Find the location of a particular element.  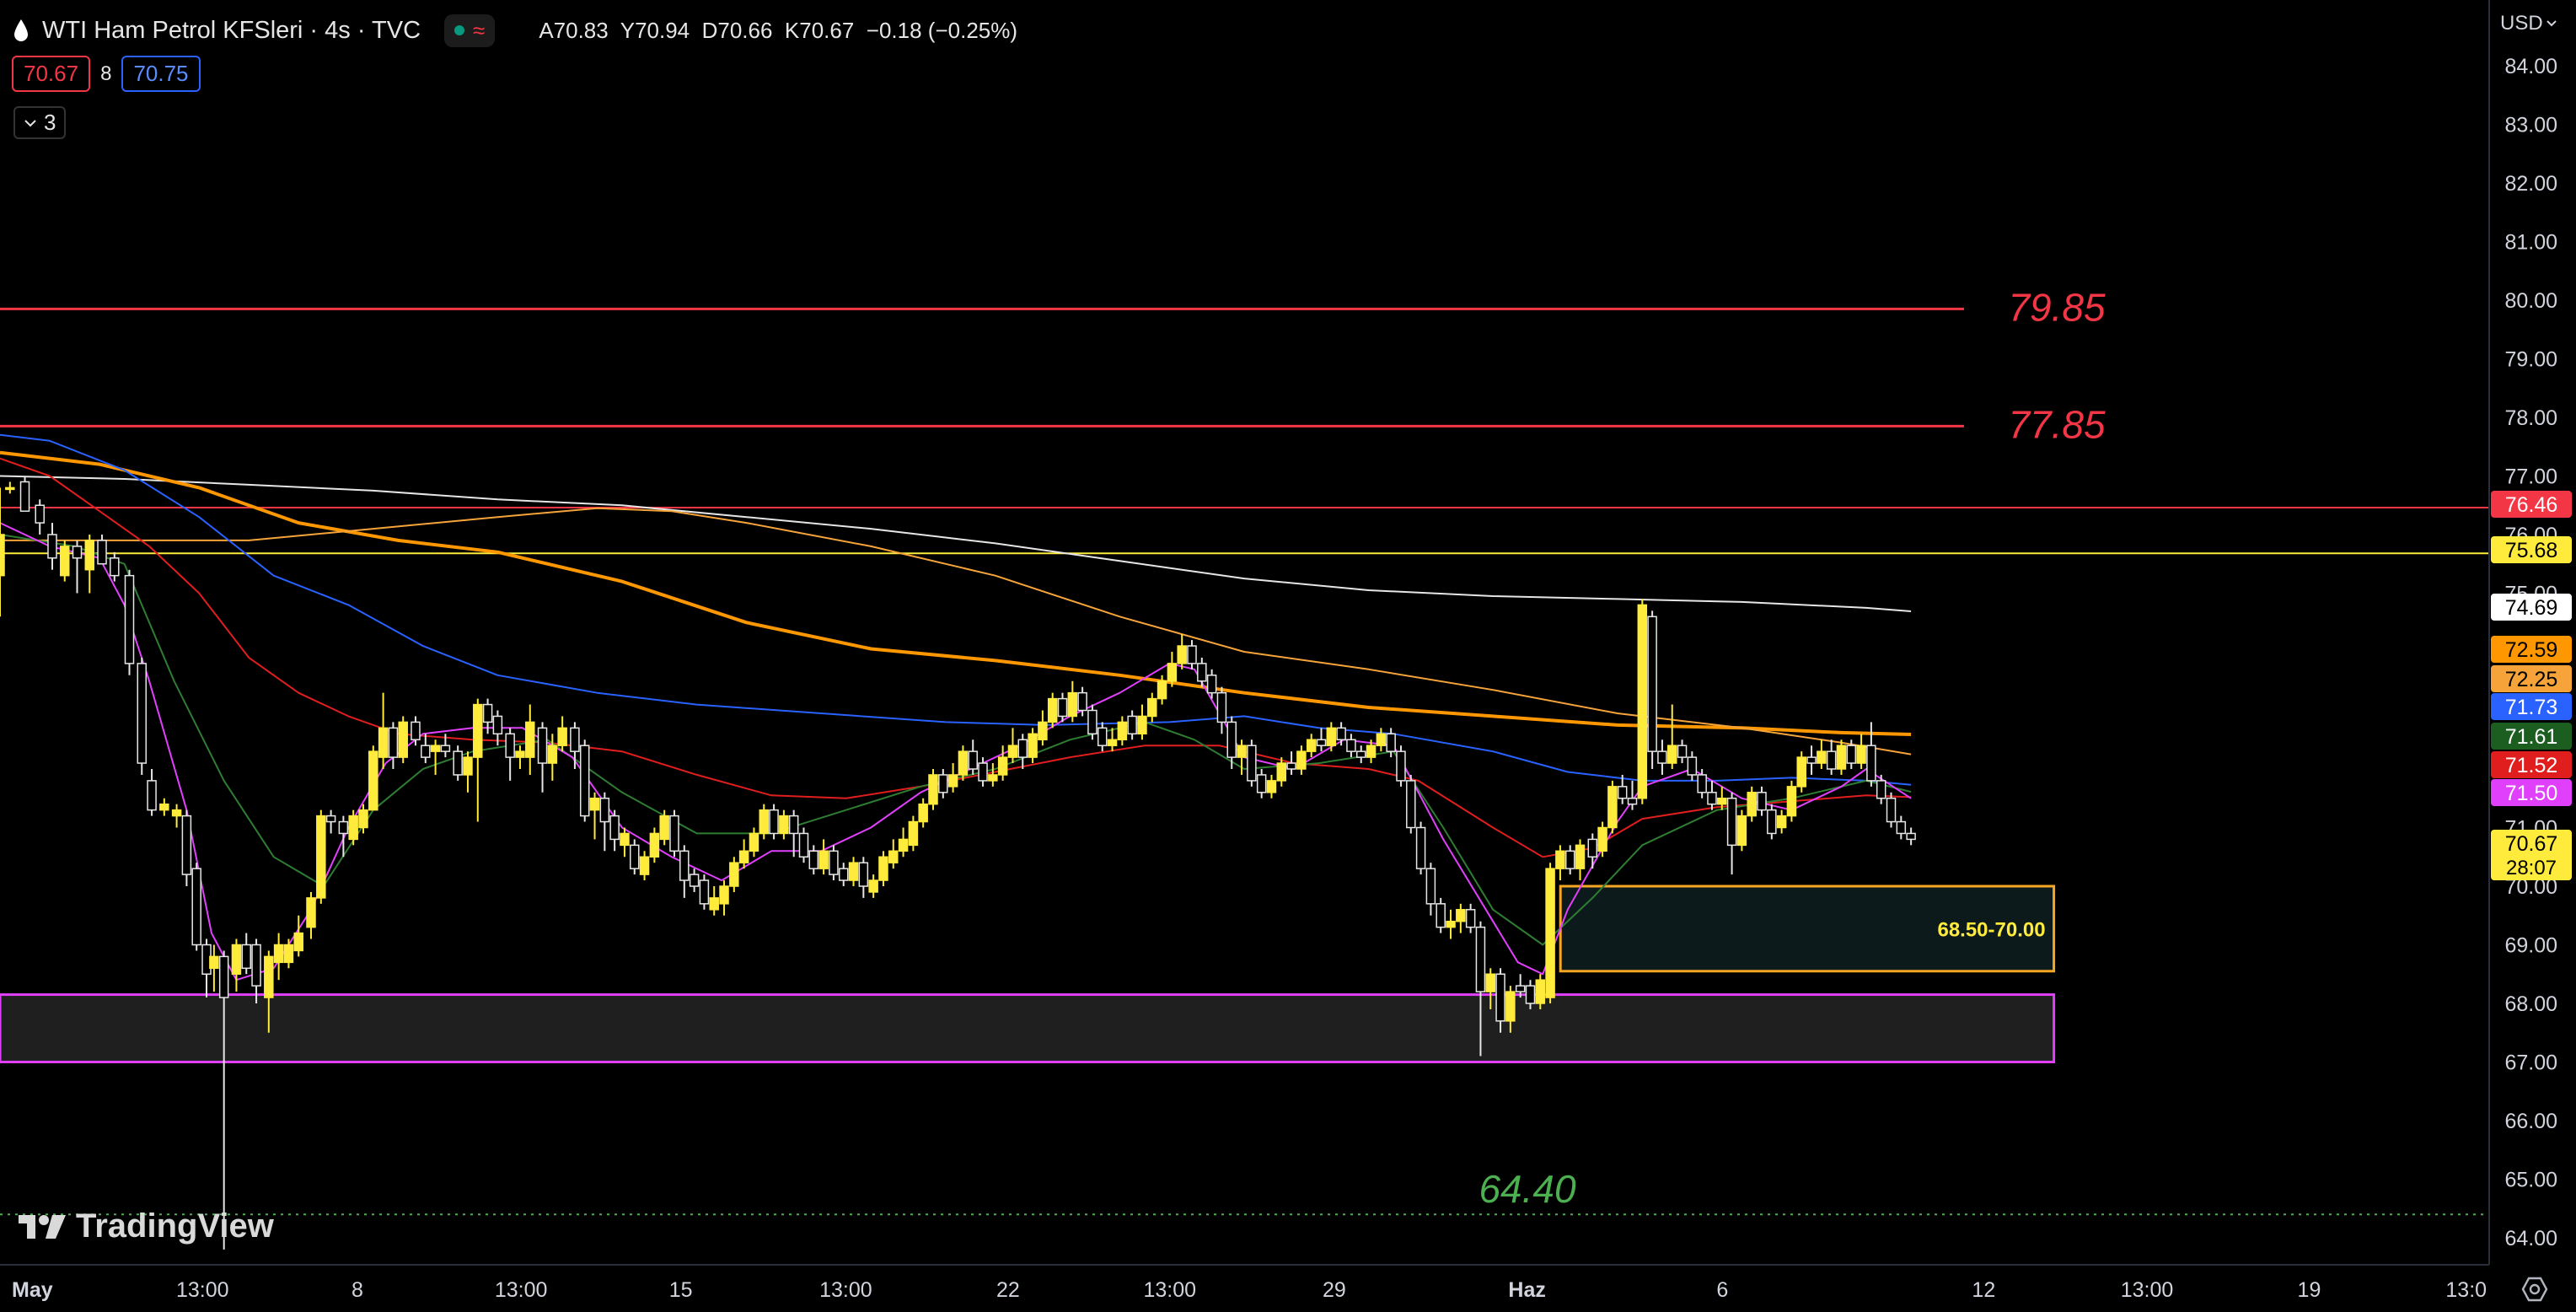

indicators-toggle: 3 is located at coordinates (40, 122).